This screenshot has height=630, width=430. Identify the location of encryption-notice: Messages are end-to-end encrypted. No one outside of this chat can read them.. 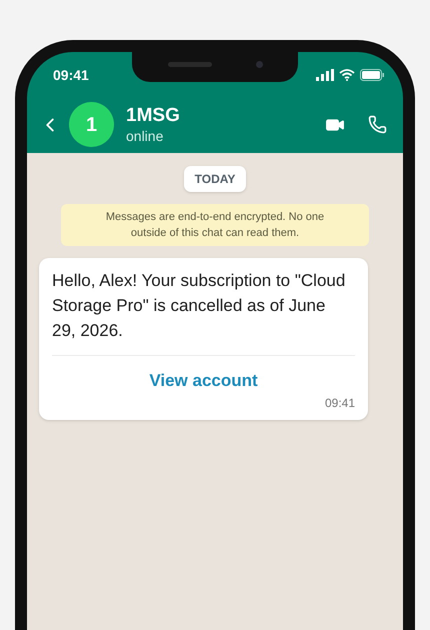
(215, 225).